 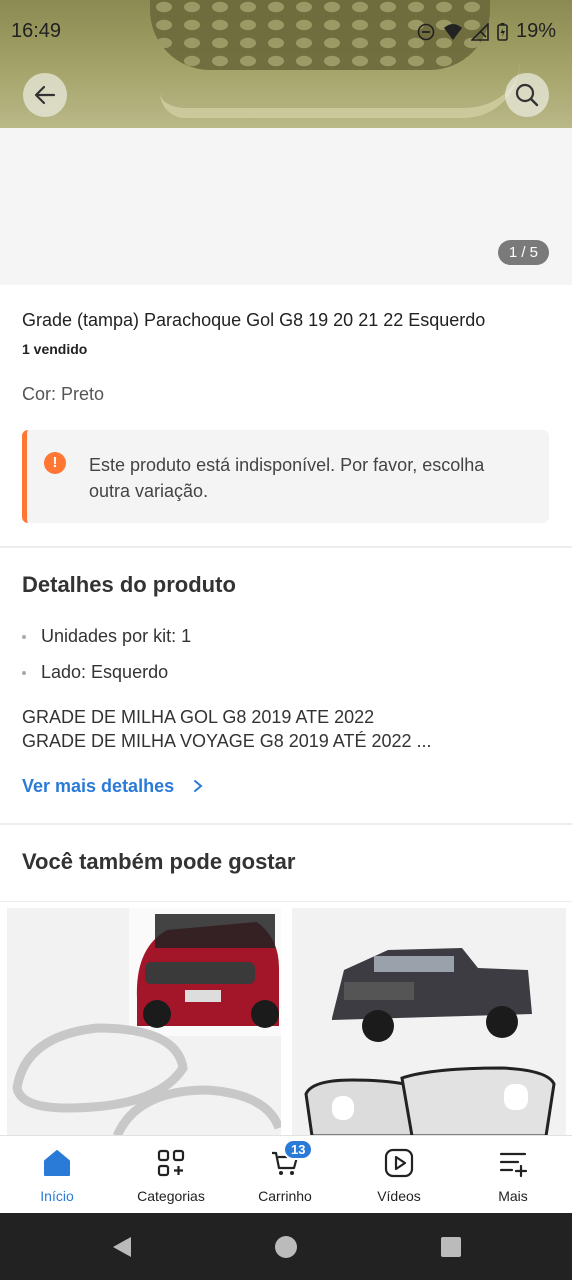 What do you see at coordinates (340, 90) in the screenshot?
I see `grille-rim-image` at bounding box center [340, 90].